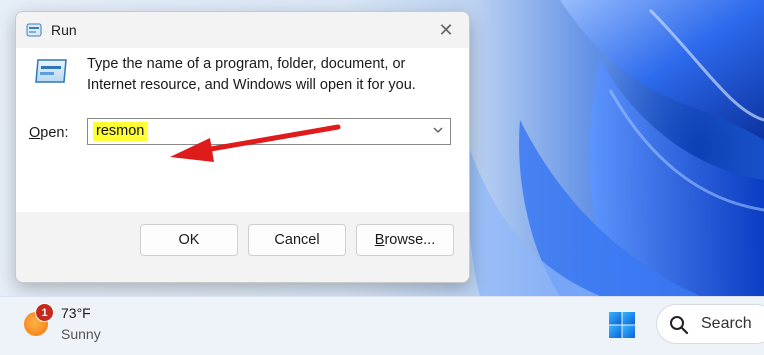 The width and height of the screenshot is (764, 355). I want to click on search-icon, so click(679, 325).